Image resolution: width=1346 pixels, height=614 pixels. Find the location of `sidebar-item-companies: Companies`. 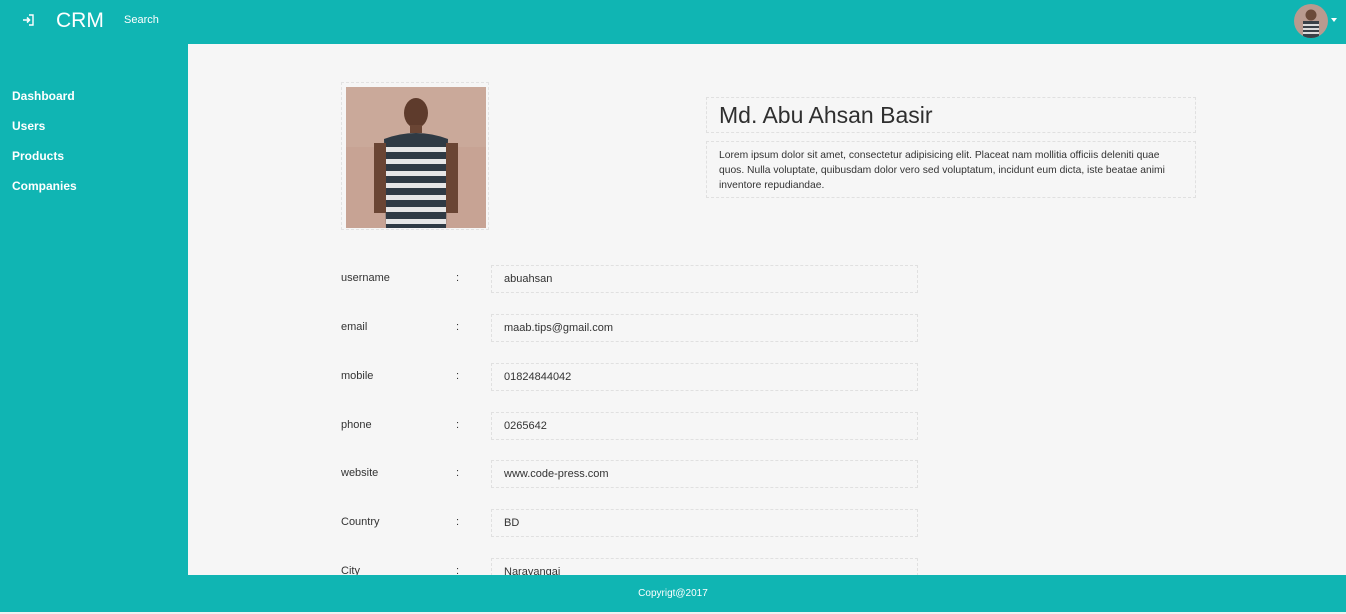

sidebar-item-companies: Companies is located at coordinates (94, 193).